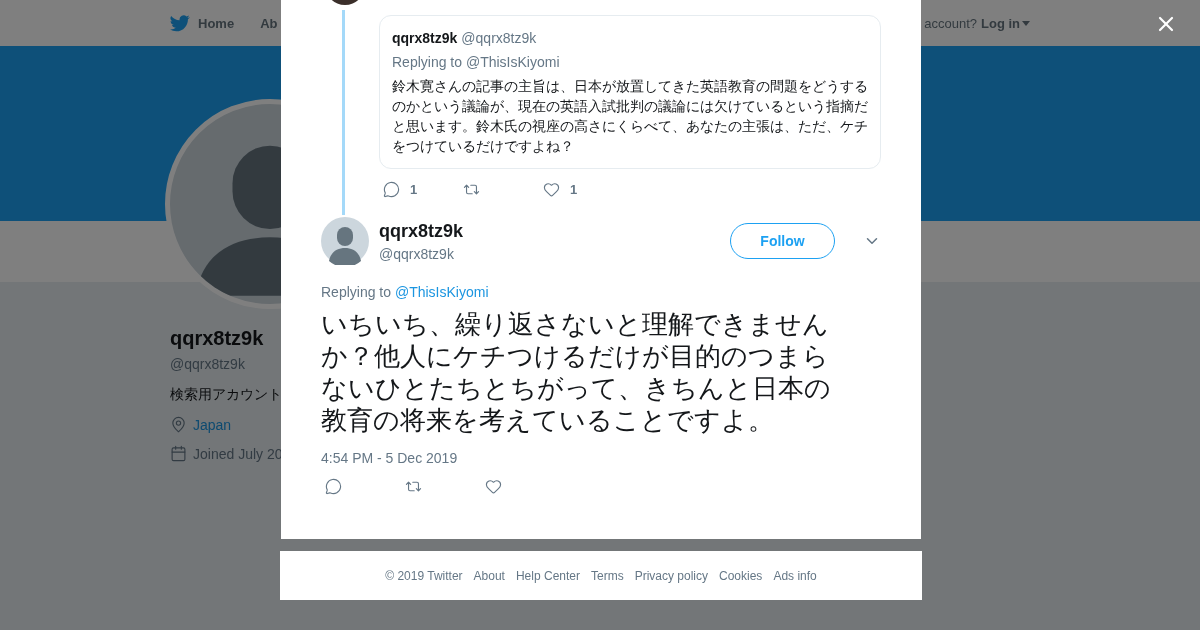 This screenshot has height=630, width=1200. Describe the element at coordinates (1005, 23) in the screenshot. I see `login-link: Log in` at that location.